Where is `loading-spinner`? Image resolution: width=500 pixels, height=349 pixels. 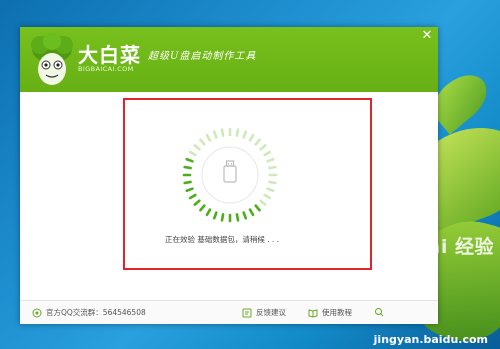 loading-spinner is located at coordinates (230, 175).